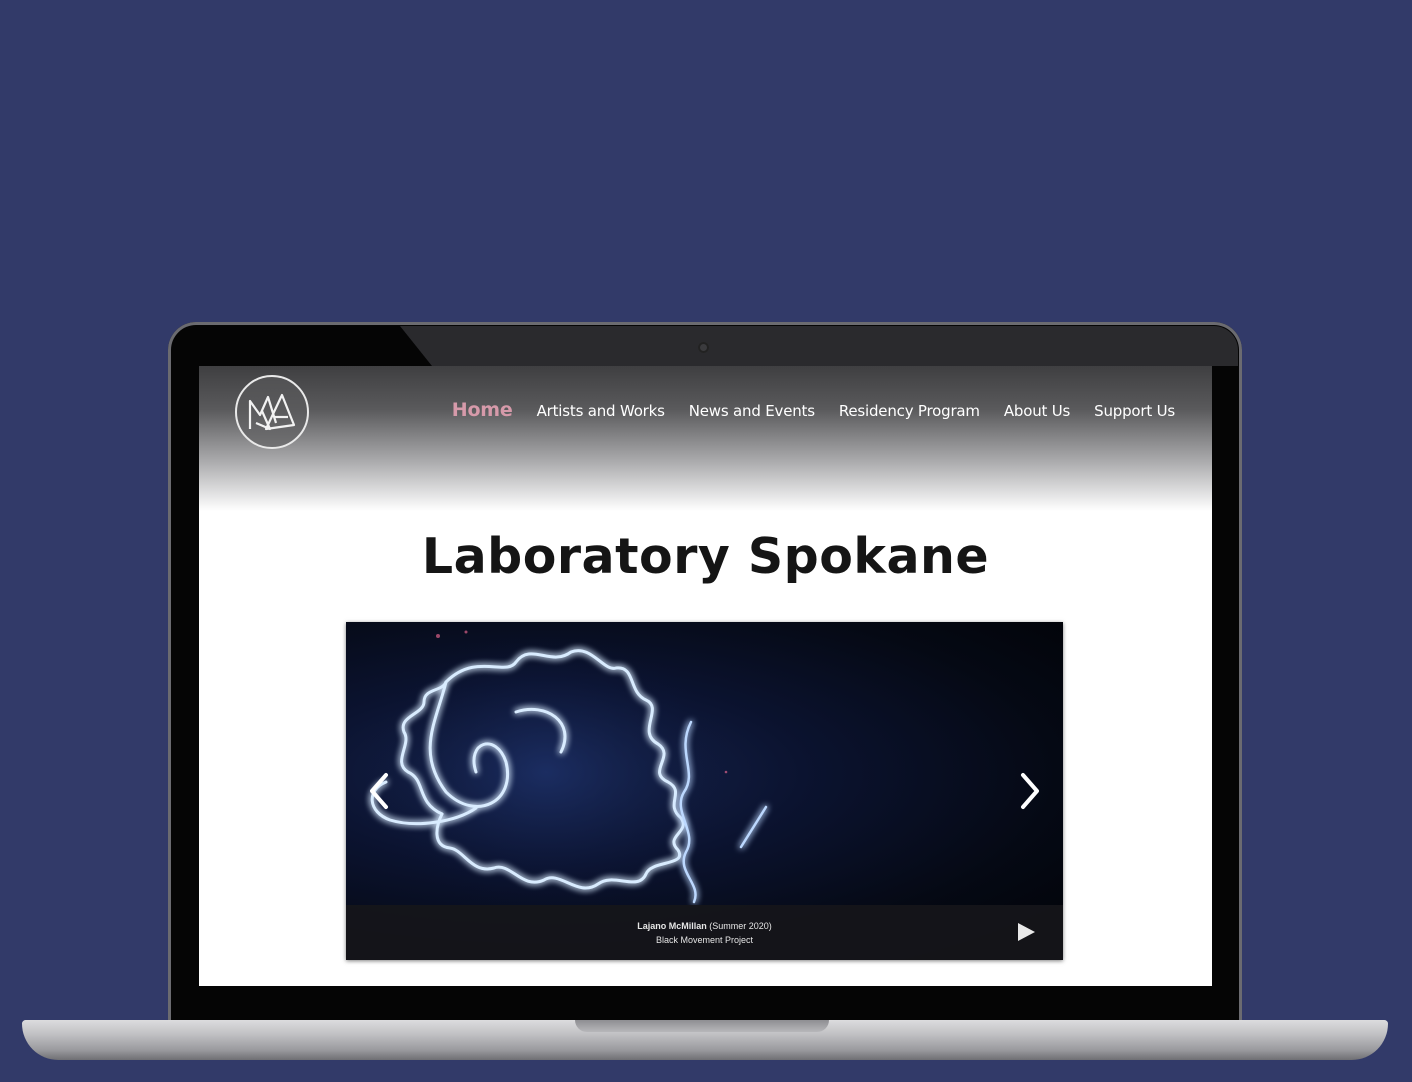 The height and width of the screenshot is (1082, 1412). Describe the element at coordinates (740, 926) in the screenshot. I see `caption-term: (Summer 2020)` at that location.